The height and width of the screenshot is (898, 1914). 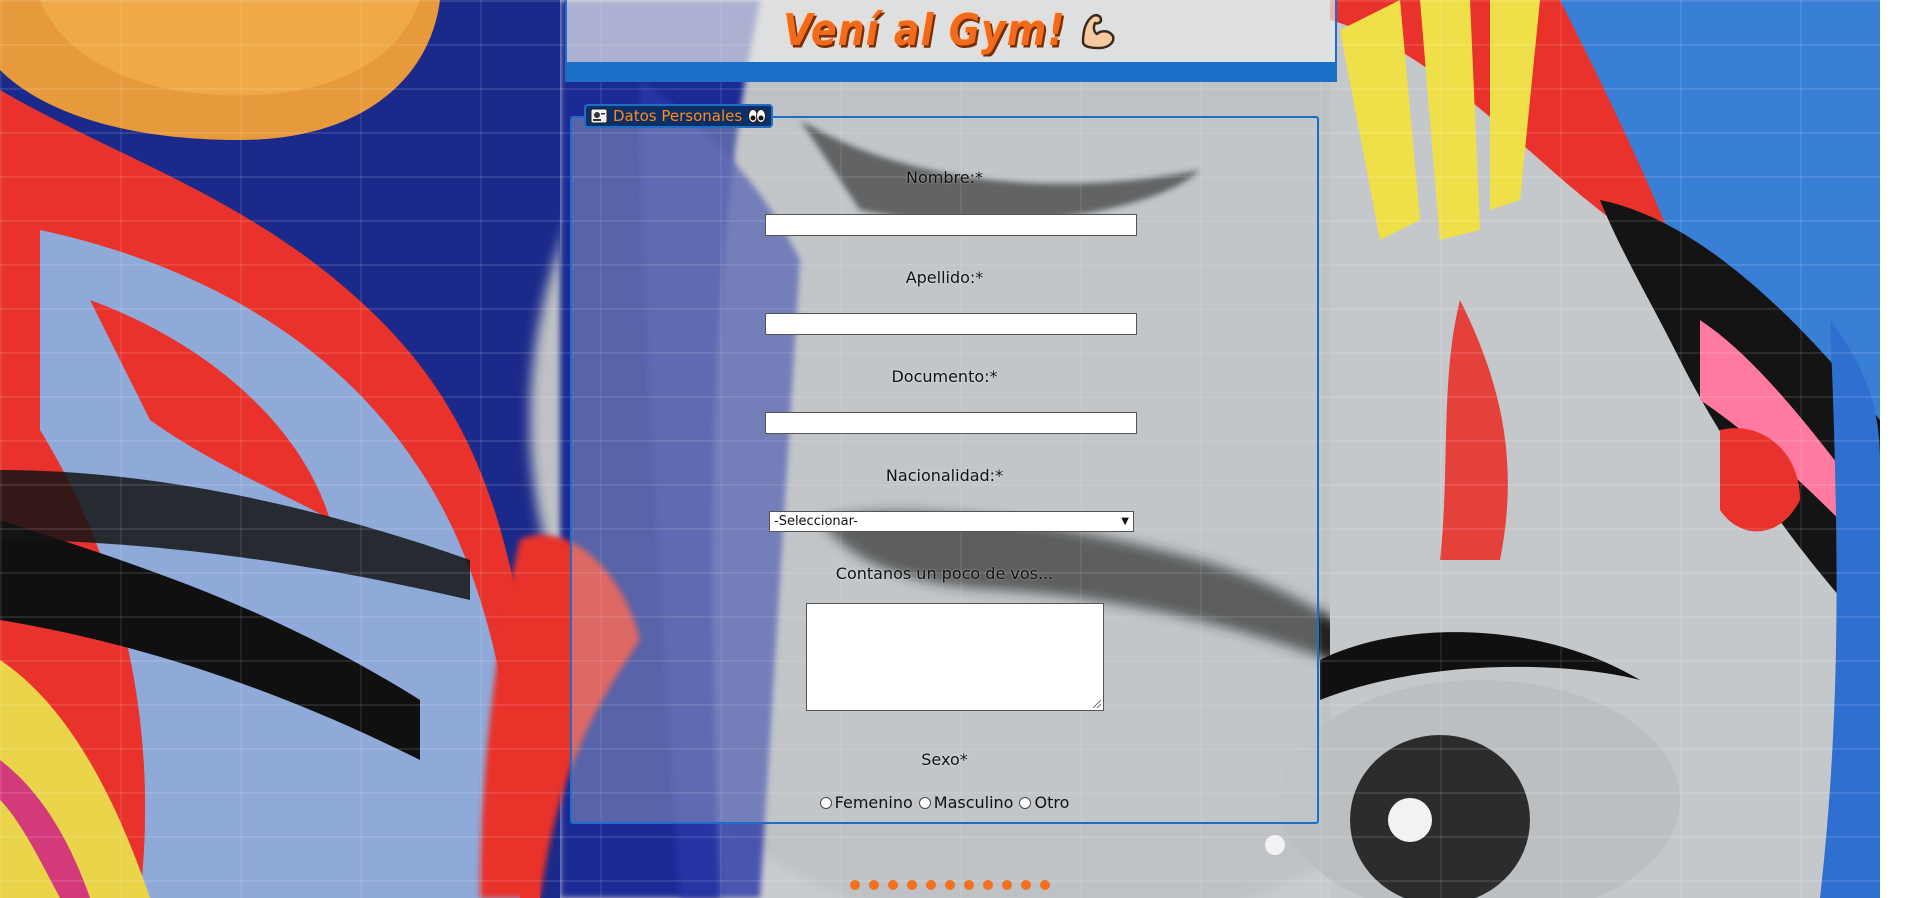 What do you see at coordinates (955, 657) in the screenshot?
I see `about-textarea` at bounding box center [955, 657].